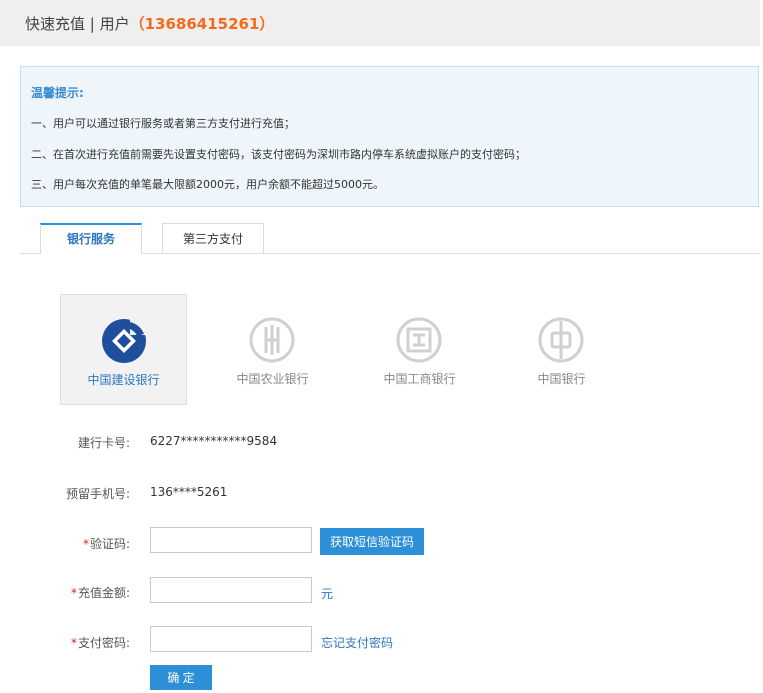 This screenshot has height=693, width=763. Describe the element at coordinates (181, 677) in the screenshot. I see `confirm-button: 确 定` at that location.